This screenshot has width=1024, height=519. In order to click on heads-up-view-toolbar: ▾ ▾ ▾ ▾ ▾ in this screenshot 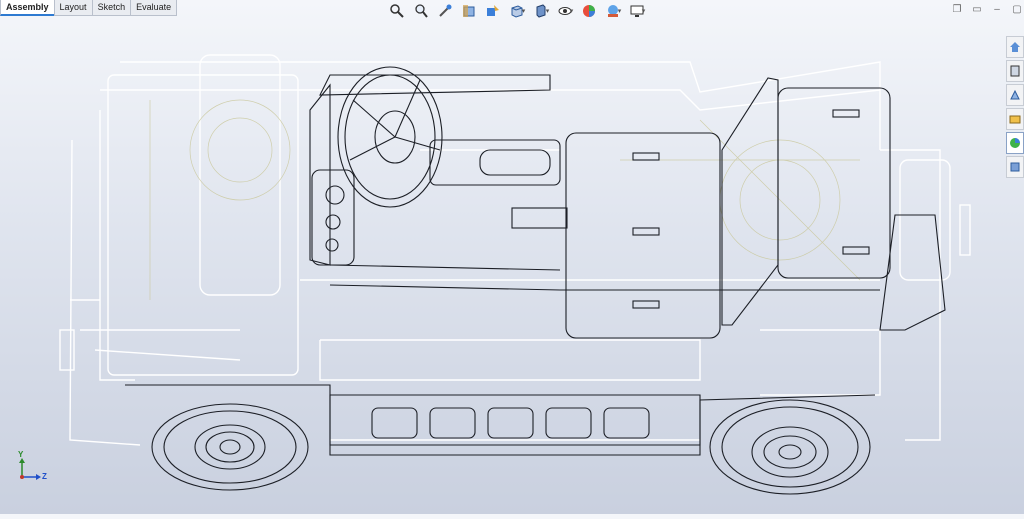, I will do `click(517, 11)`.